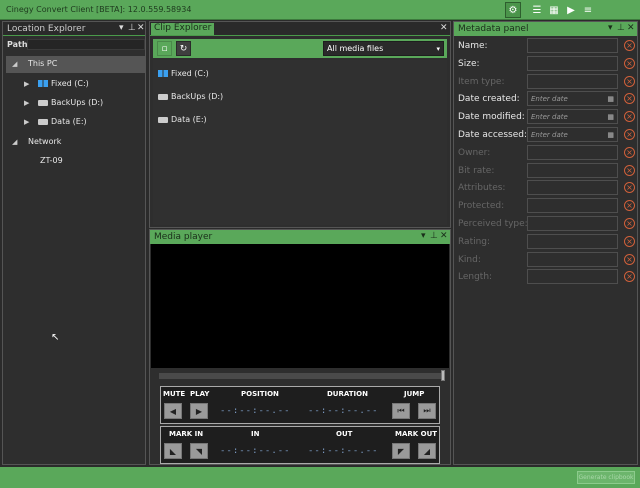 The image size is (640, 488). I want to click on grid-icon: ▦, so click(554, 10).